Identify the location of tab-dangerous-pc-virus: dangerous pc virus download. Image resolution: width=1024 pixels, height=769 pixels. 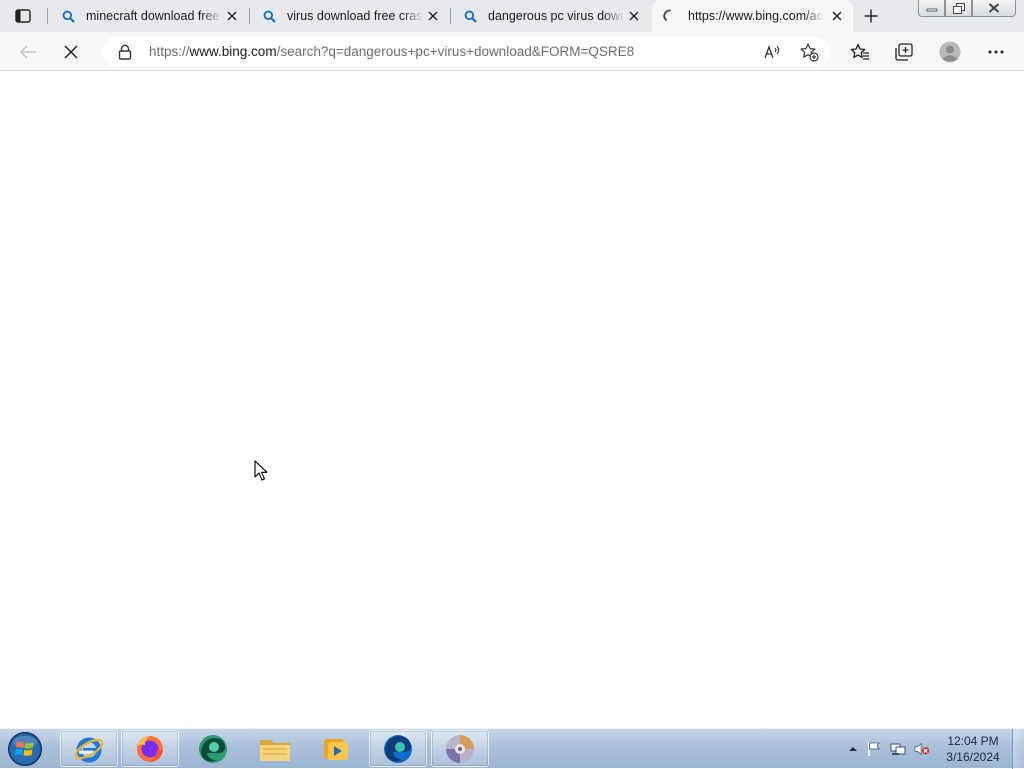
(551, 16).